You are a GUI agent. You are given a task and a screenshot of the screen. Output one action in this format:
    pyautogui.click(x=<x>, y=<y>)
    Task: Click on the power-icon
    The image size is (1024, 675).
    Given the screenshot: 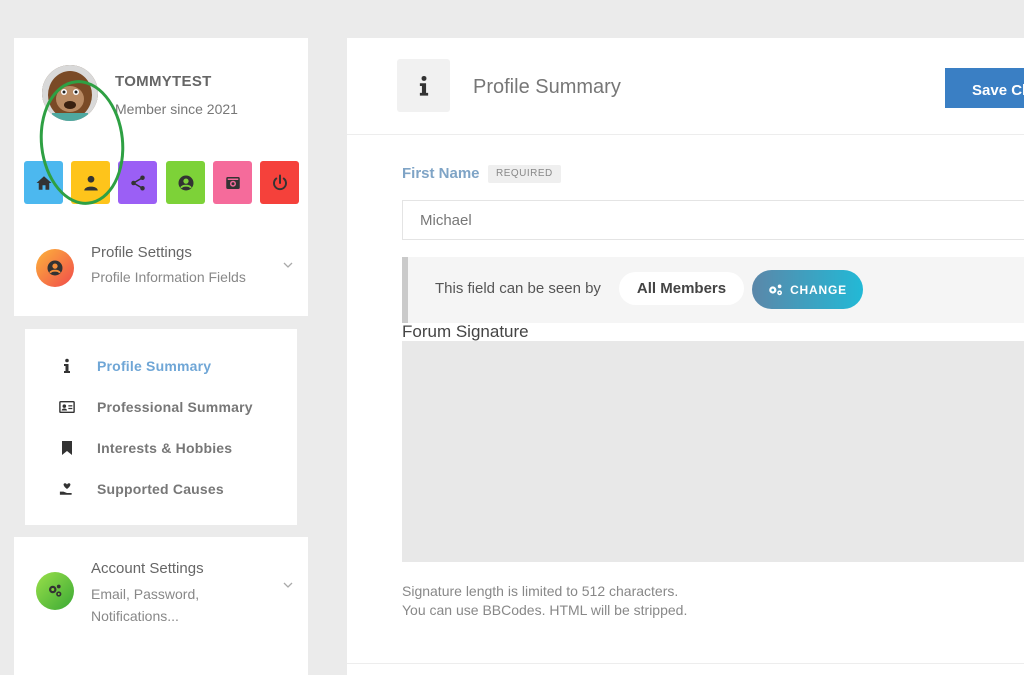 What is the action you would take?
    pyautogui.click(x=279, y=182)
    